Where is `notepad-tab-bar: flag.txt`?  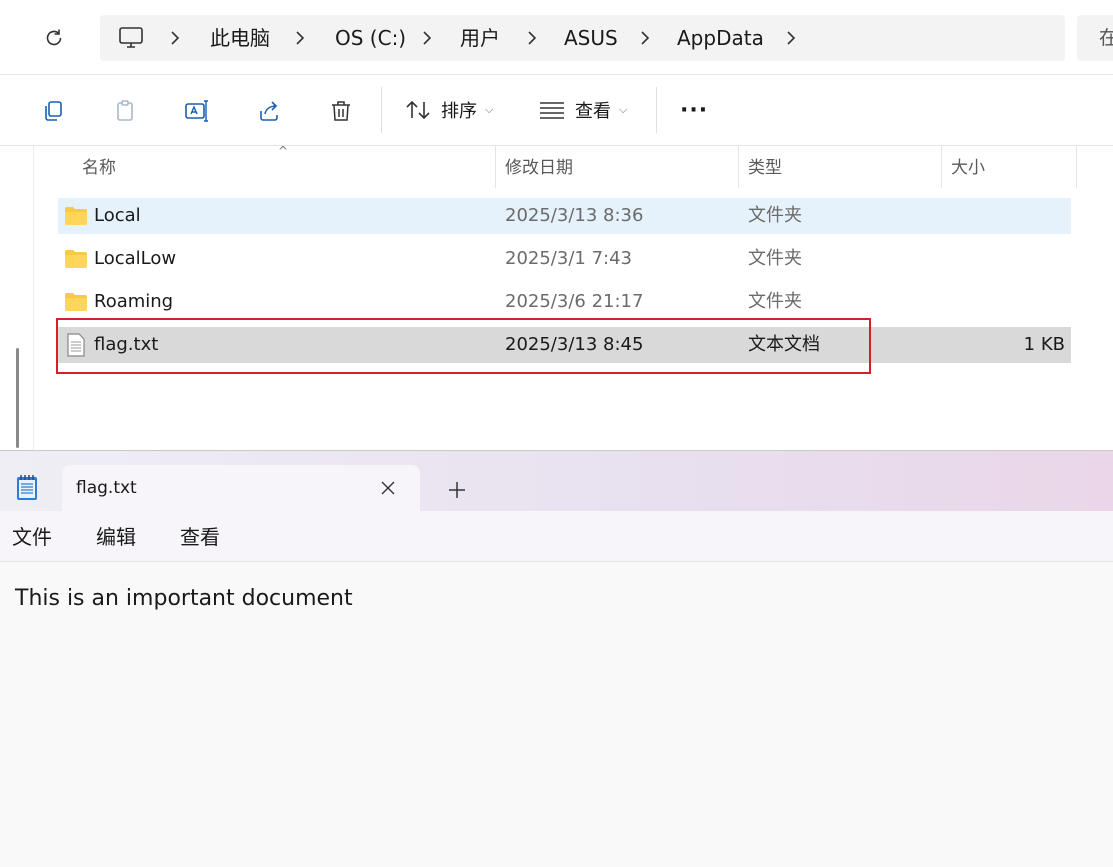 notepad-tab-bar: flag.txt is located at coordinates (556, 481).